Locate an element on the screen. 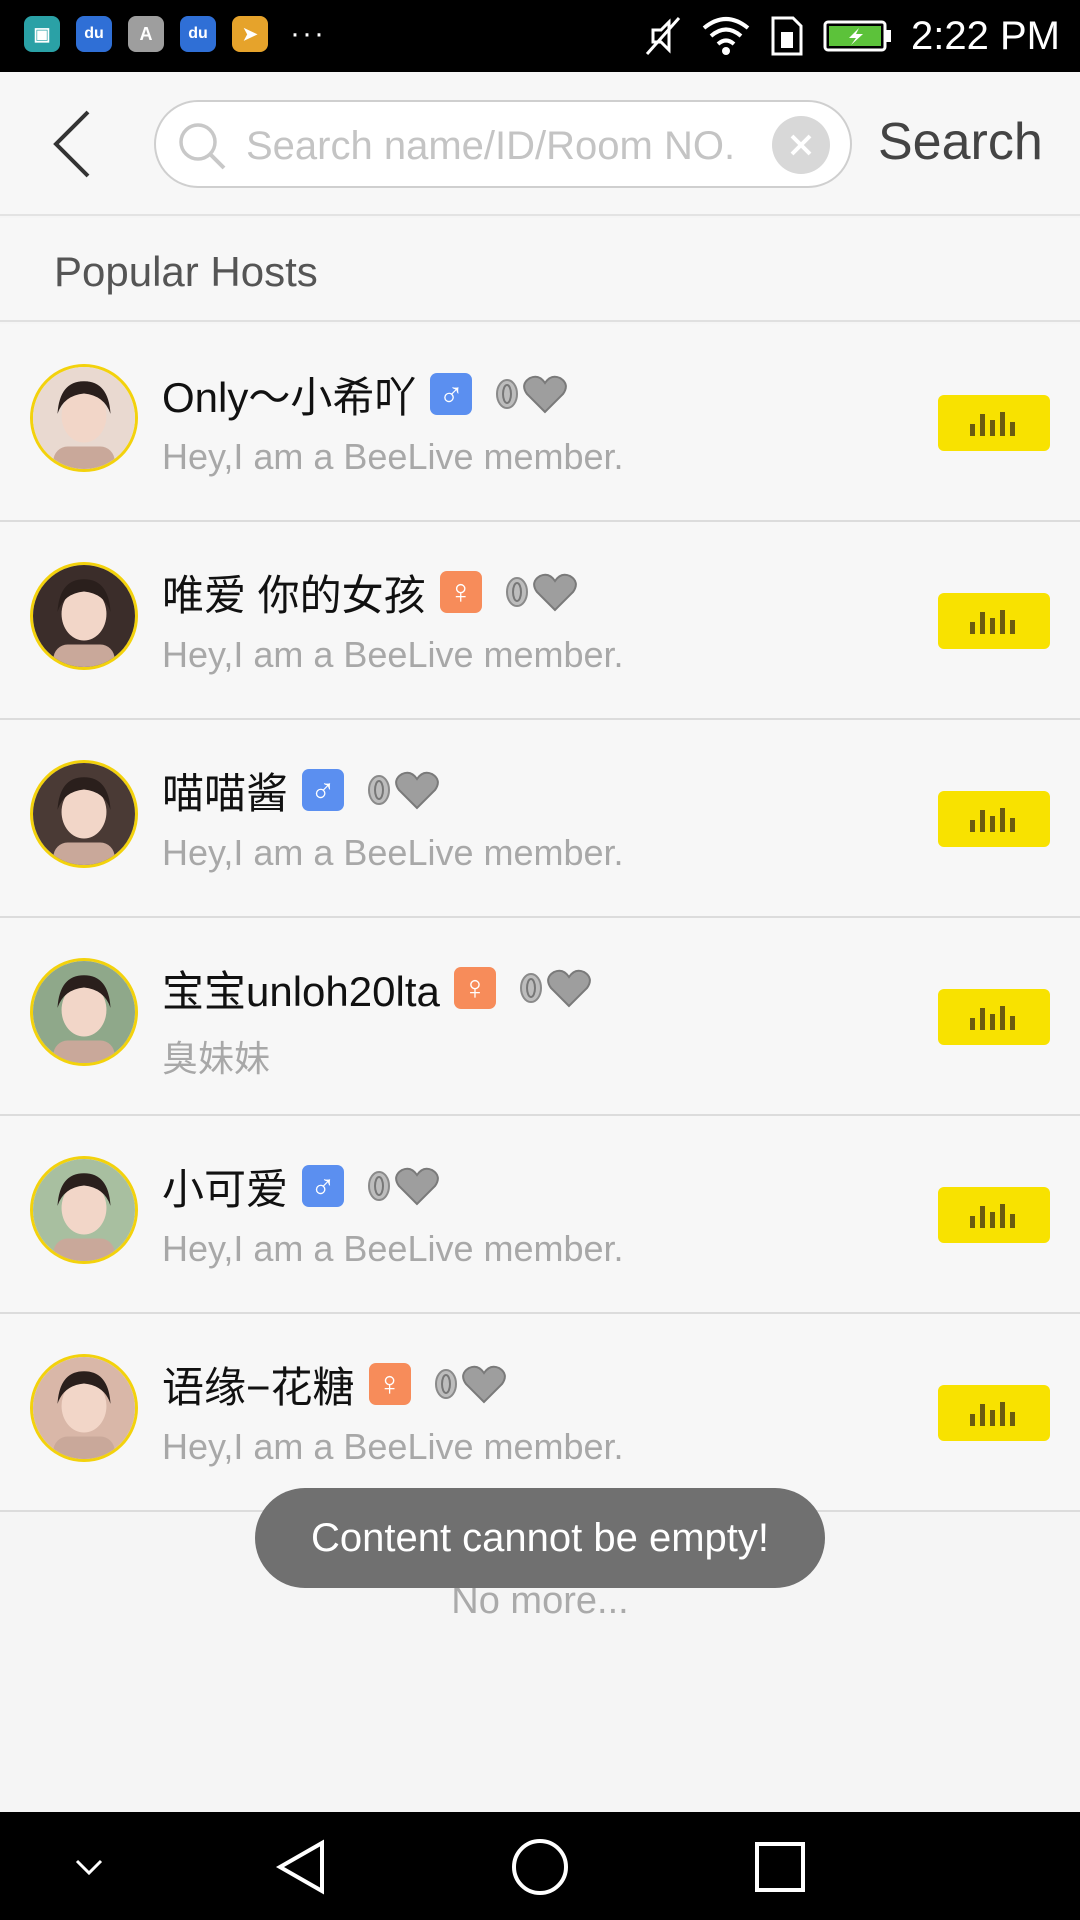  recents-nav-button is located at coordinates (780, 1867).